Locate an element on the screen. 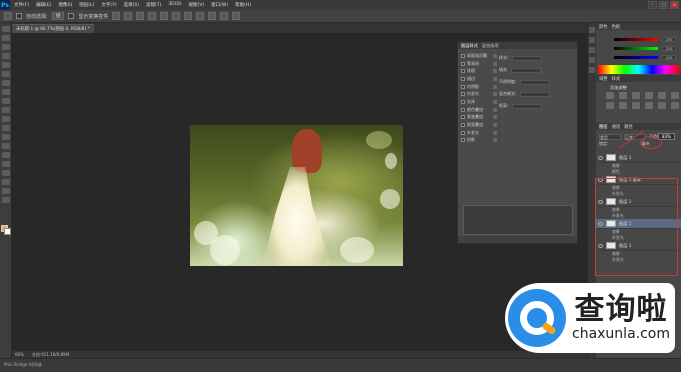  tab-color: 颜色 is located at coordinates (603, 27).